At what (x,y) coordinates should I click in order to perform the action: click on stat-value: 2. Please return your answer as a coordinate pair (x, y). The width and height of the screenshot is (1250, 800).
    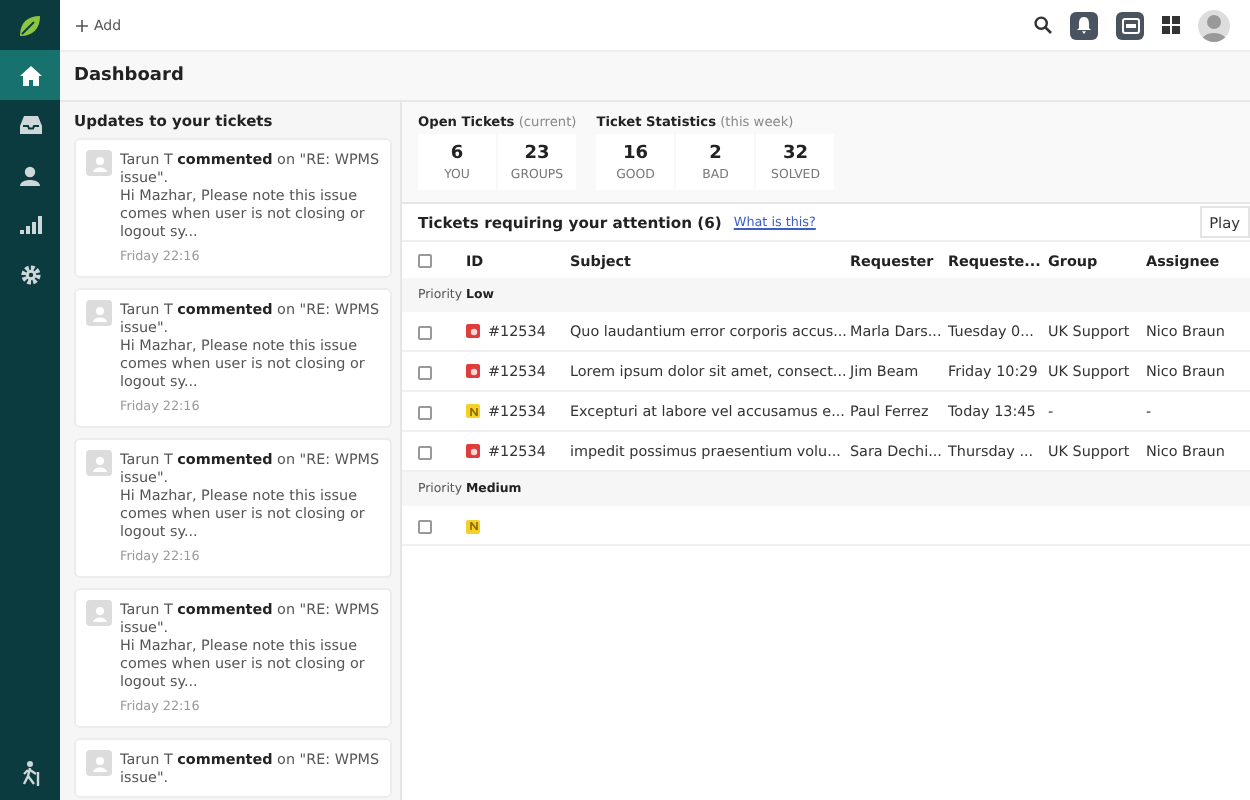
    Looking at the image, I should click on (715, 153).